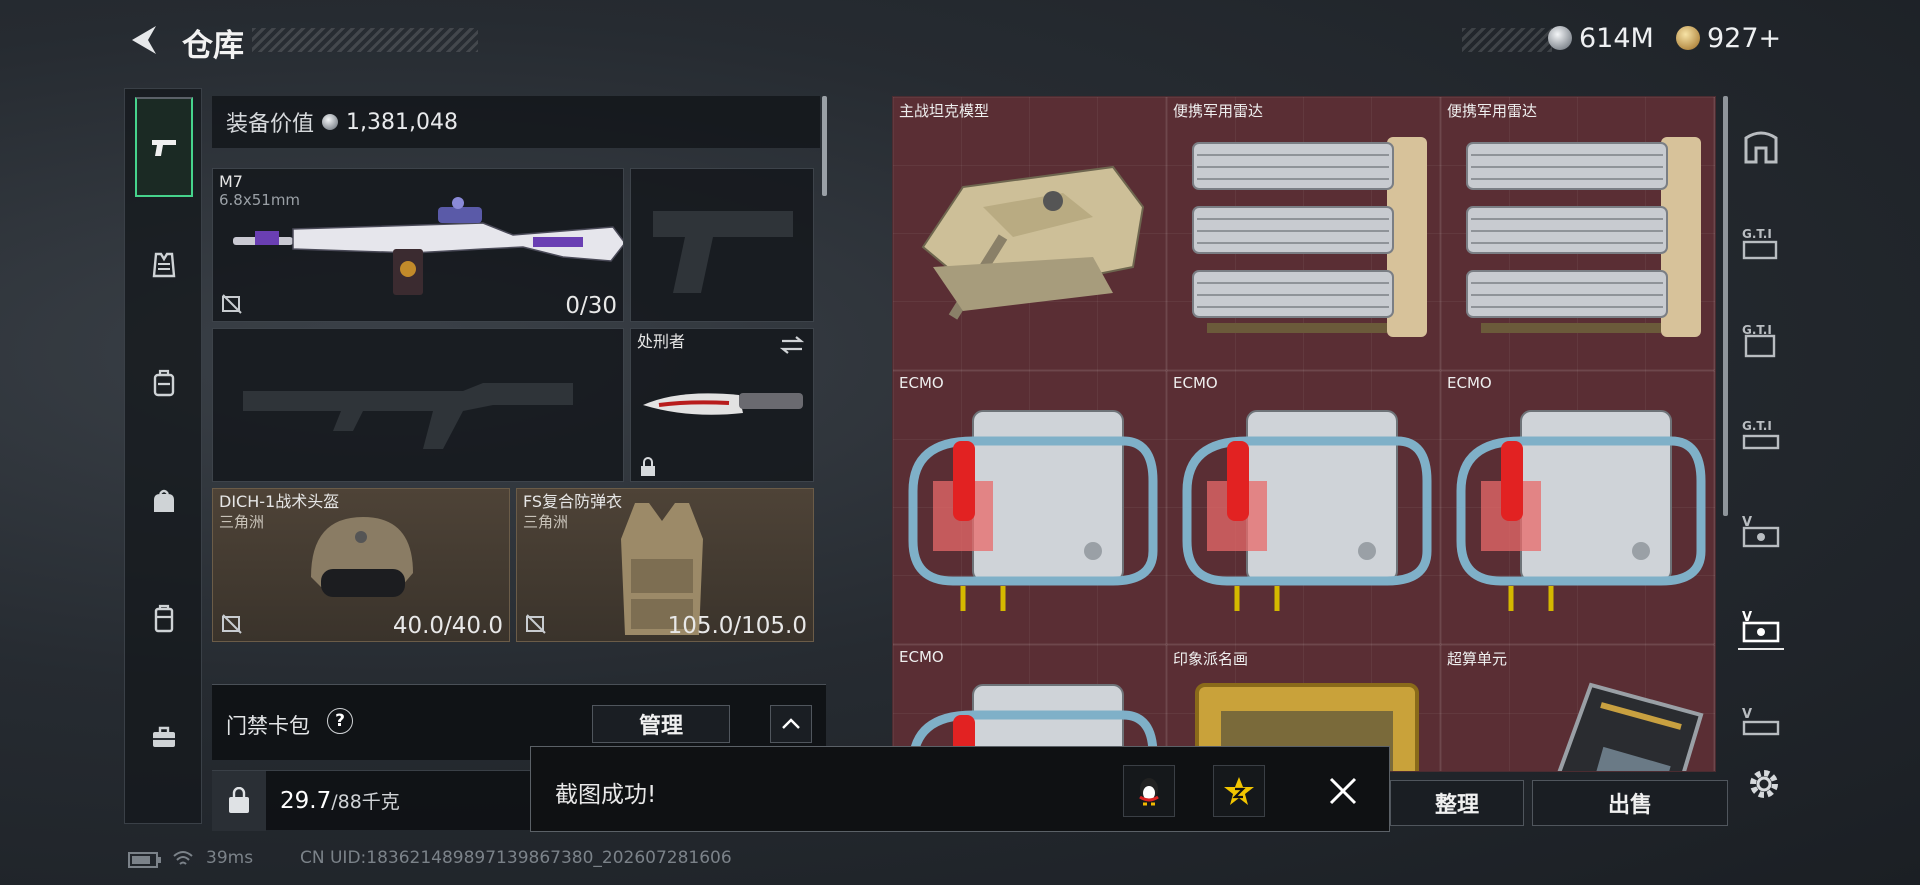 Image resolution: width=1920 pixels, height=885 pixels. Describe the element at coordinates (1761, 339) in the screenshot. I see `tab-expansion-2: G.T.I` at that location.